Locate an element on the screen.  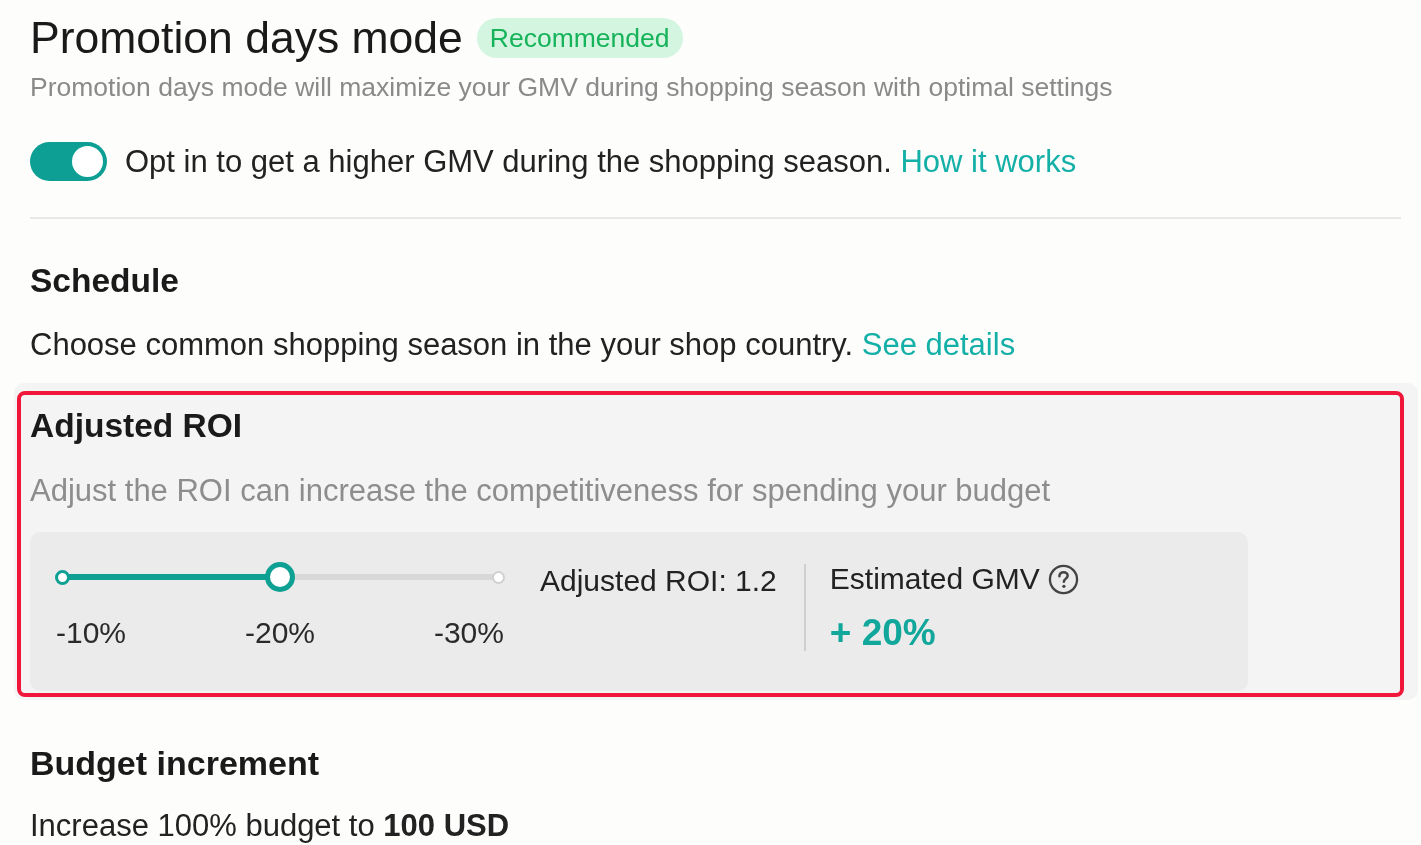
details-link: See details is located at coordinates (938, 344).